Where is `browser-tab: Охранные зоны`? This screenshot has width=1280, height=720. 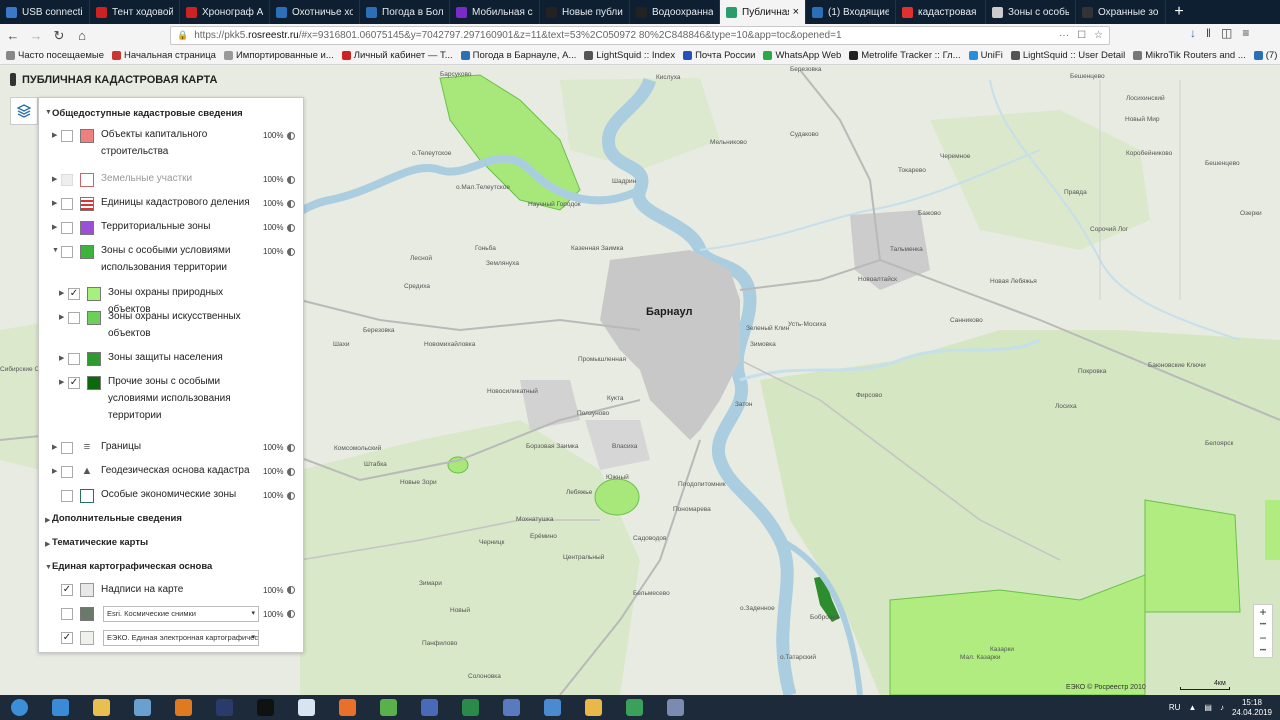
browser-tab: Охранные зоны is located at coordinates (1121, 12).